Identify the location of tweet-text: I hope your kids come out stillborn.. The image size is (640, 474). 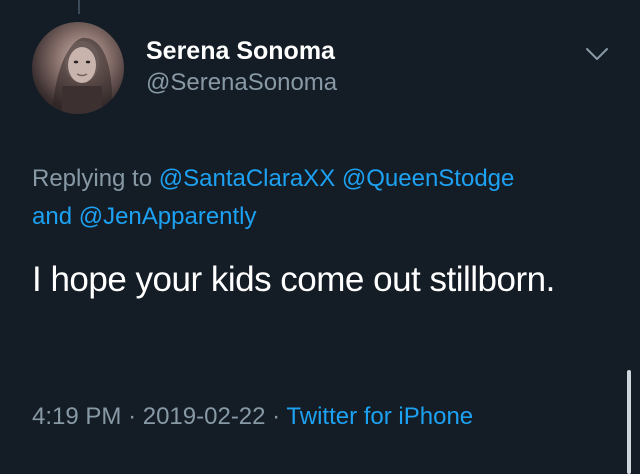
(293, 279).